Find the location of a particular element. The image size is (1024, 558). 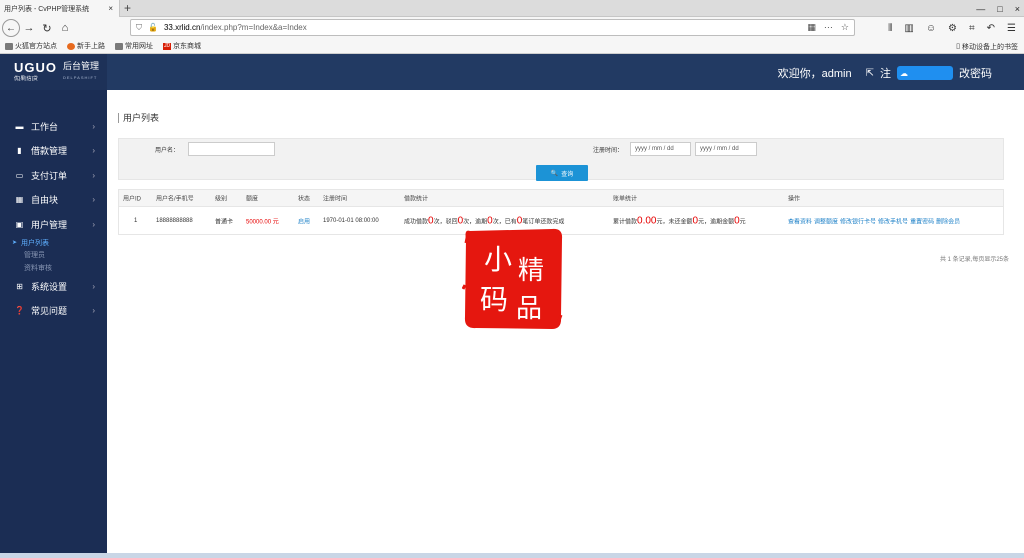

search-button: 🔍 查询 is located at coordinates (562, 173).